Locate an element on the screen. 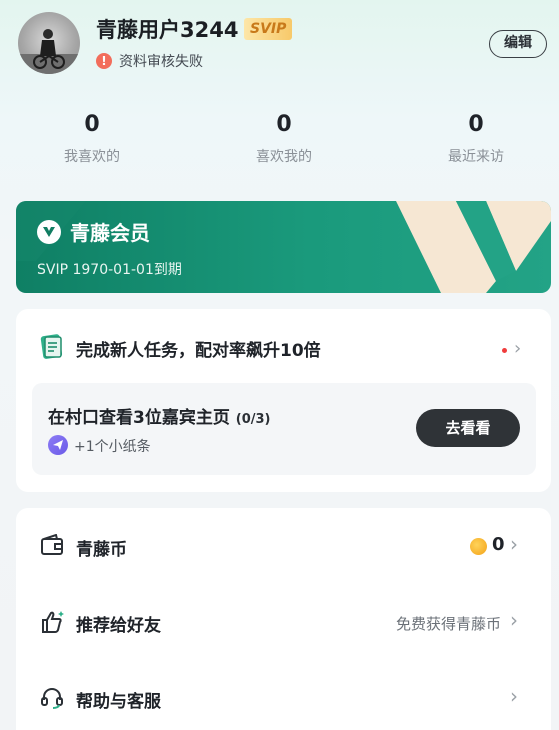 The image size is (559, 730). review-status-text: 资料审核失败 is located at coordinates (161, 62).